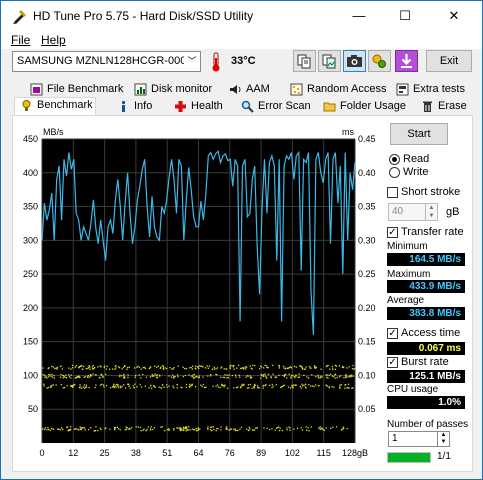 Image resolution: width=483 pixels, height=480 pixels. I want to click on tab-benchmark: Benchmark, so click(55, 106).